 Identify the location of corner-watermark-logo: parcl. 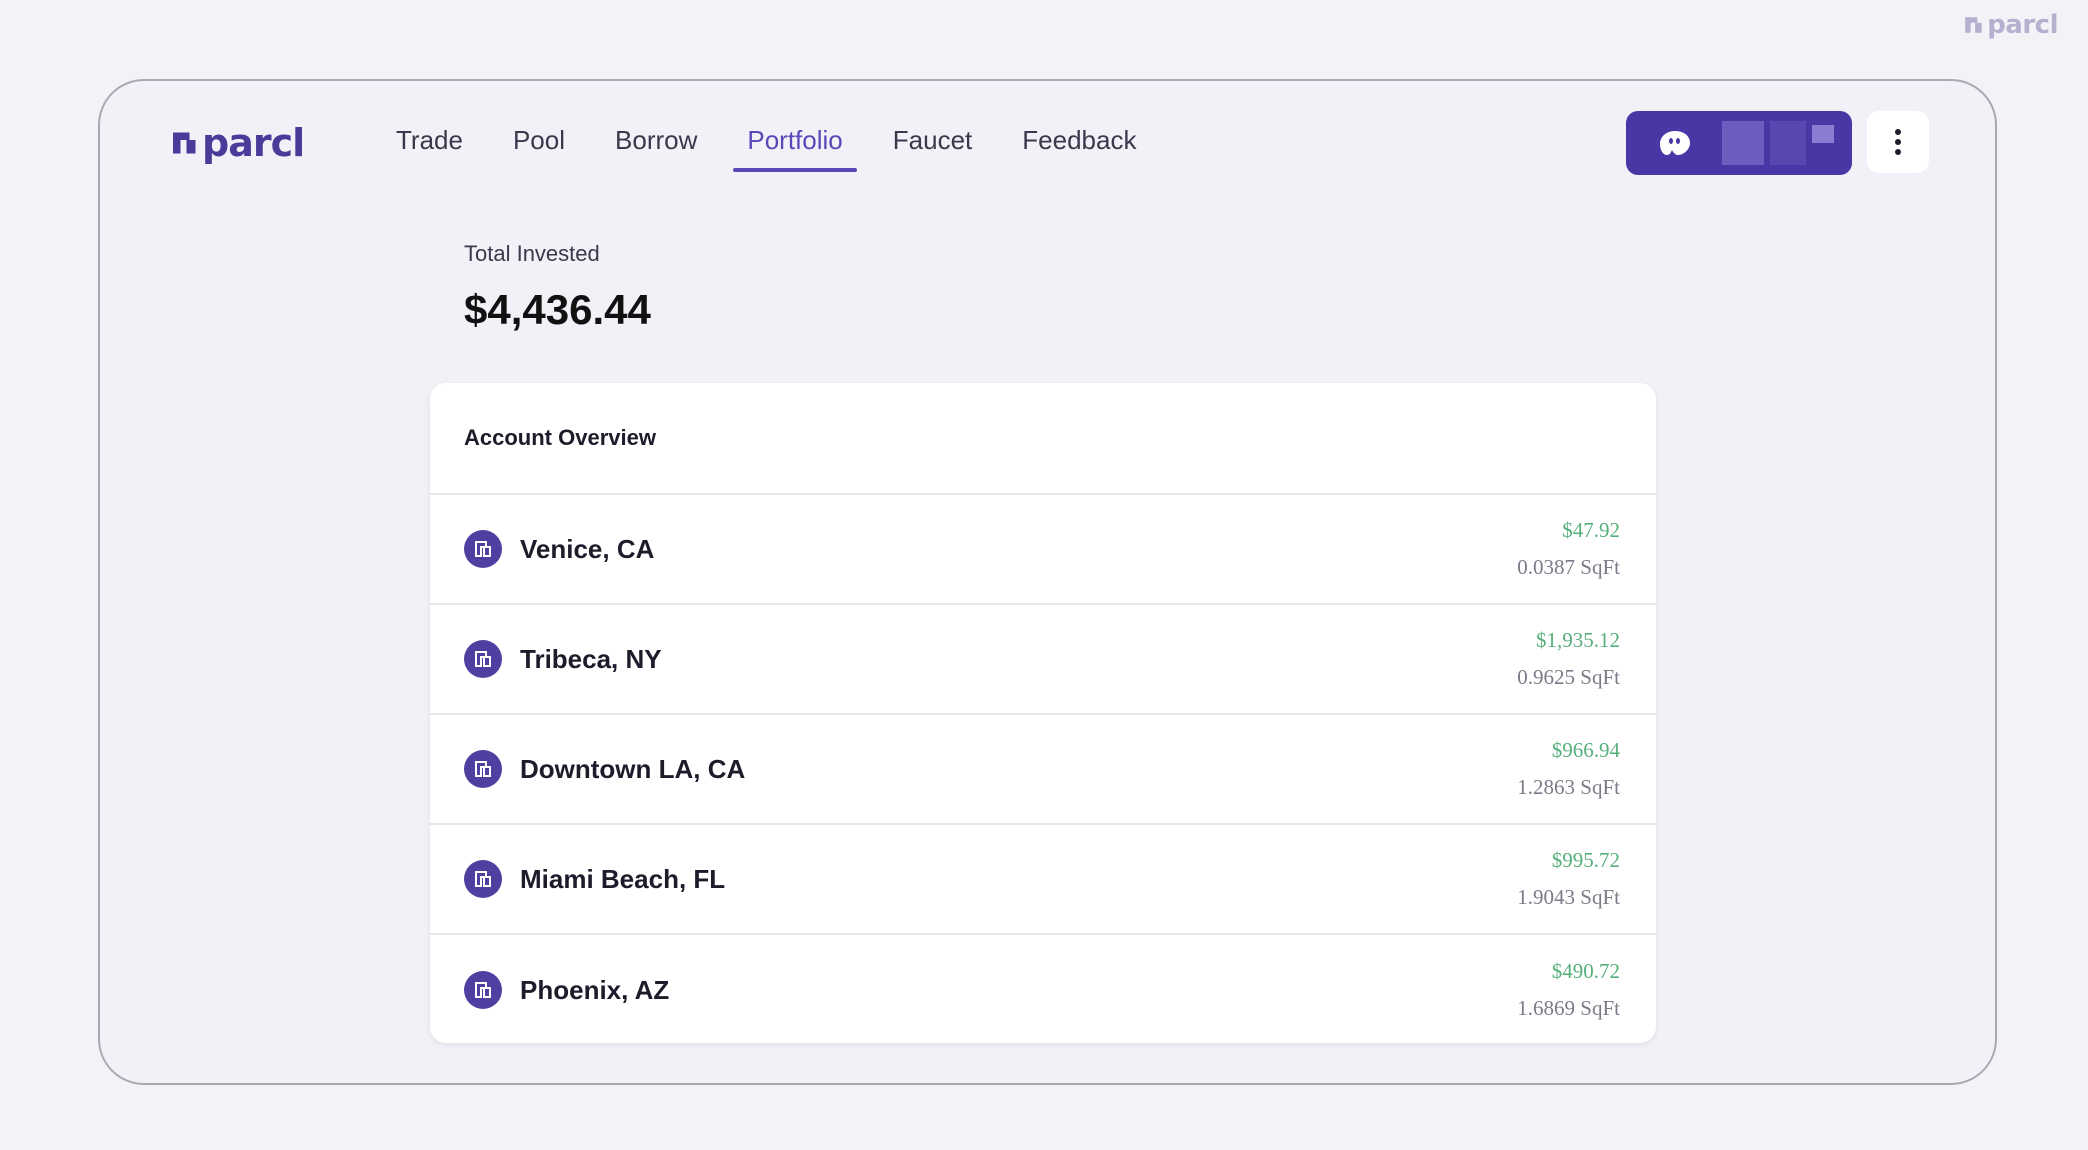
(2010, 25).